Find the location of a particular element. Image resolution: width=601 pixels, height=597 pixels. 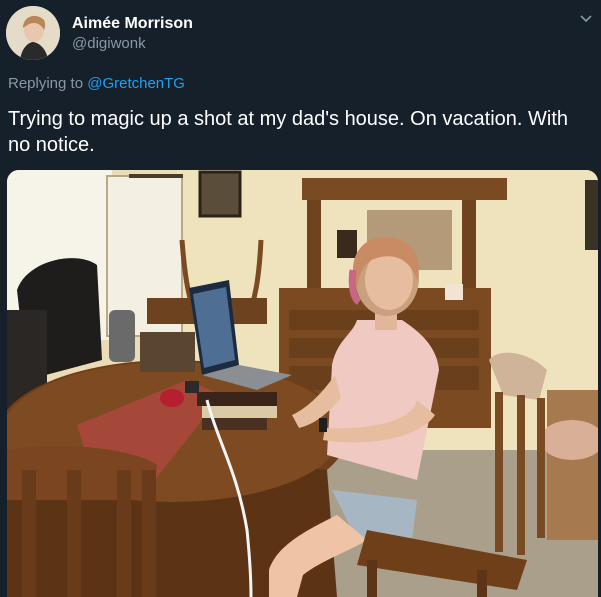

avatar-photo-icon is located at coordinates (33, 33).